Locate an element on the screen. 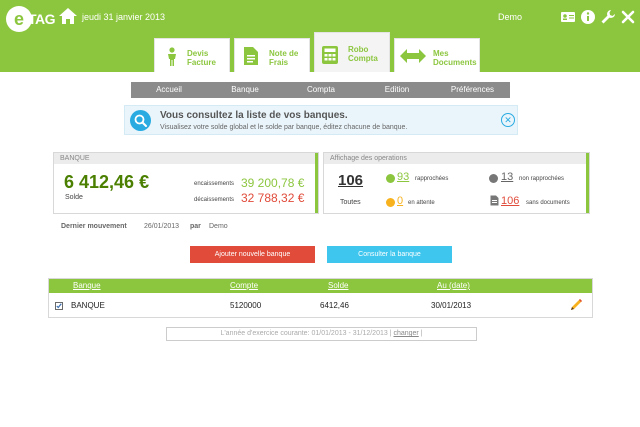 The height and width of the screenshot is (427, 640). cell-banque: BANQUE is located at coordinates (88, 305).